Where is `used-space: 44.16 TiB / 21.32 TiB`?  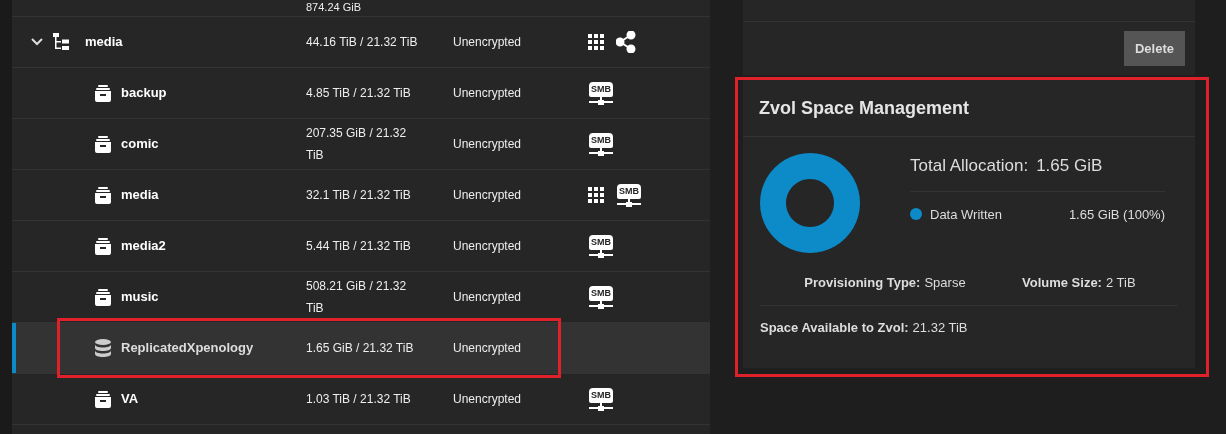
used-space: 44.16 TiB / 21.32 TiB is located at coordinates (362, 42).